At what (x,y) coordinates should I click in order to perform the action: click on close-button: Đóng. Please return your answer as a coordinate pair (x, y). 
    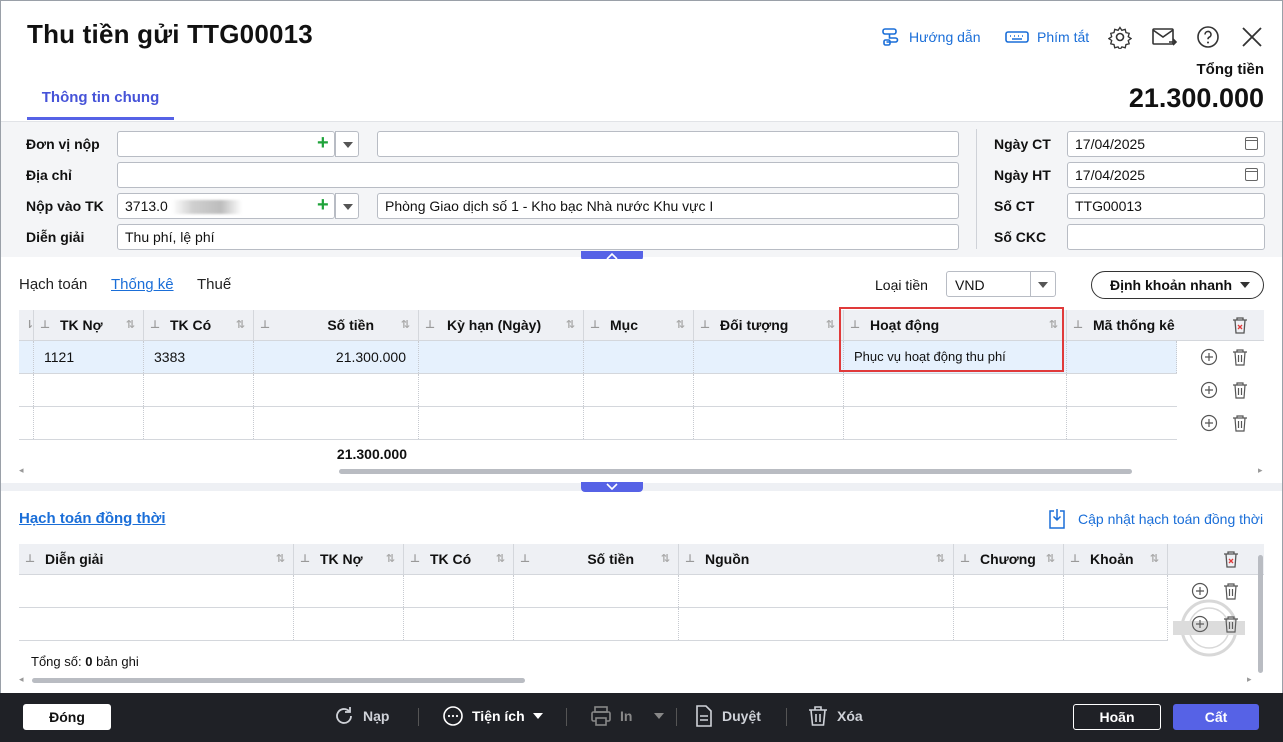
    Looking at the image, I should click on (67, 717).